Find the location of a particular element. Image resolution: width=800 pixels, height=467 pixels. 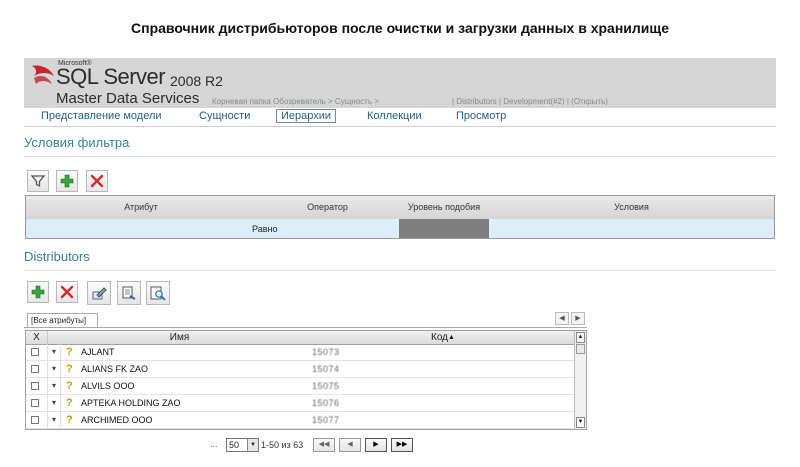

tab-scroll: ◀ ▶ is located at coordinates (571, 318).